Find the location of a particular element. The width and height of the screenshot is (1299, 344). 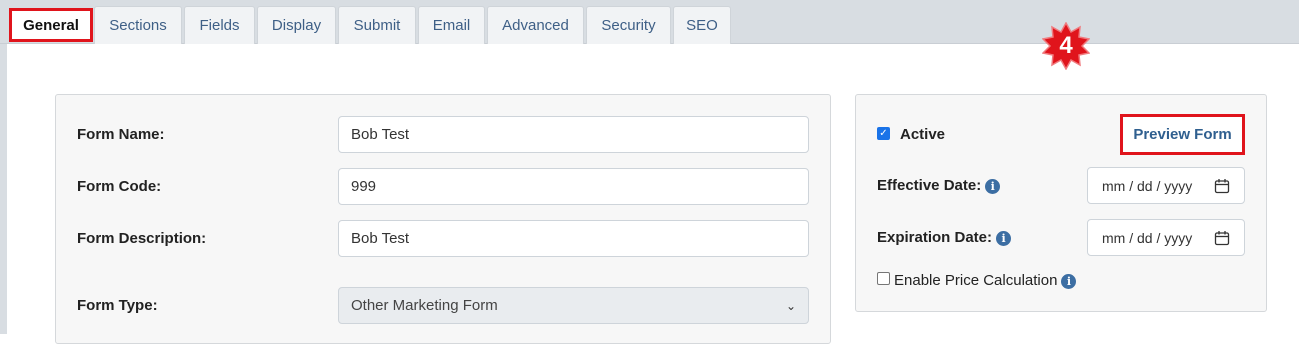

tab-submit: Submit is located at coordinates (377, 25).